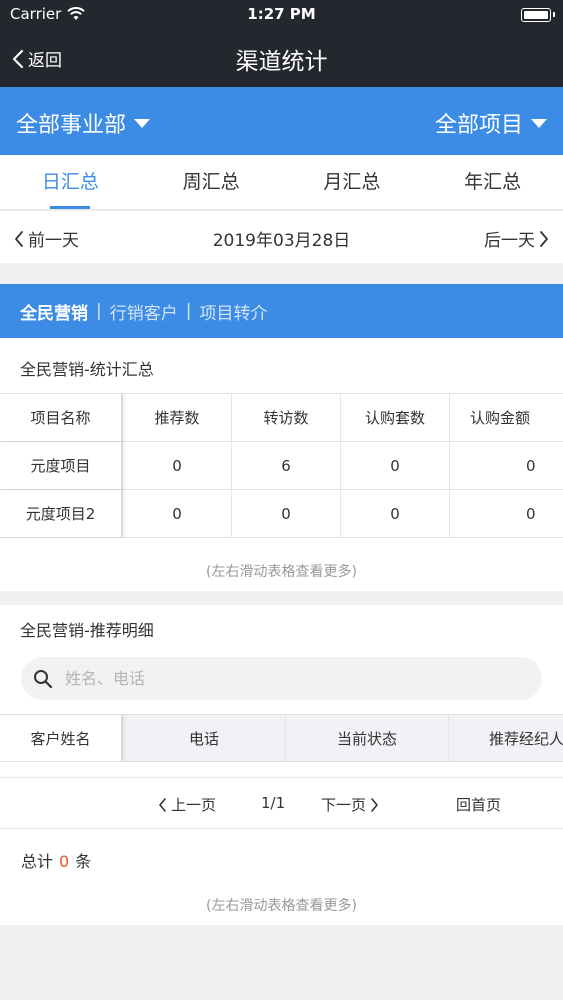 This screenshot has height=1000, width=563. I want to click on total-number: 0, so click(64, 861).